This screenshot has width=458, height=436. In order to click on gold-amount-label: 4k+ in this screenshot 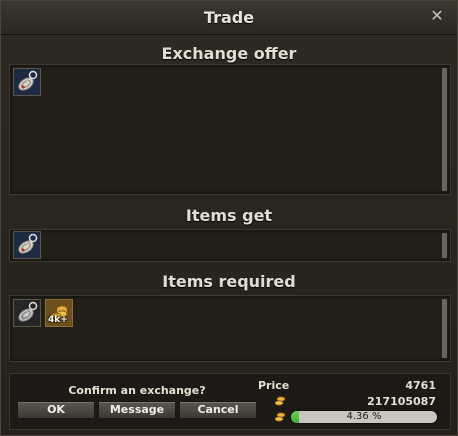, I will do `click(58, 320)`.